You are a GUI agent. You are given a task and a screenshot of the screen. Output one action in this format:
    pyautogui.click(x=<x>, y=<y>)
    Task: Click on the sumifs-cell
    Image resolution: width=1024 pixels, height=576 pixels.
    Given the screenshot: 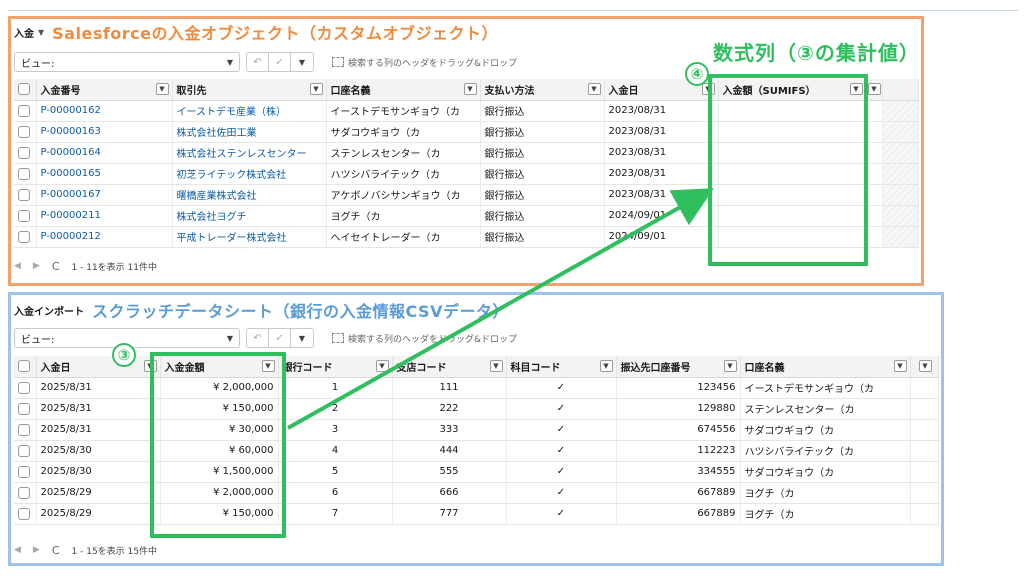 What is the action you would take?
    pyautogui.click(x=792, y=111)
    